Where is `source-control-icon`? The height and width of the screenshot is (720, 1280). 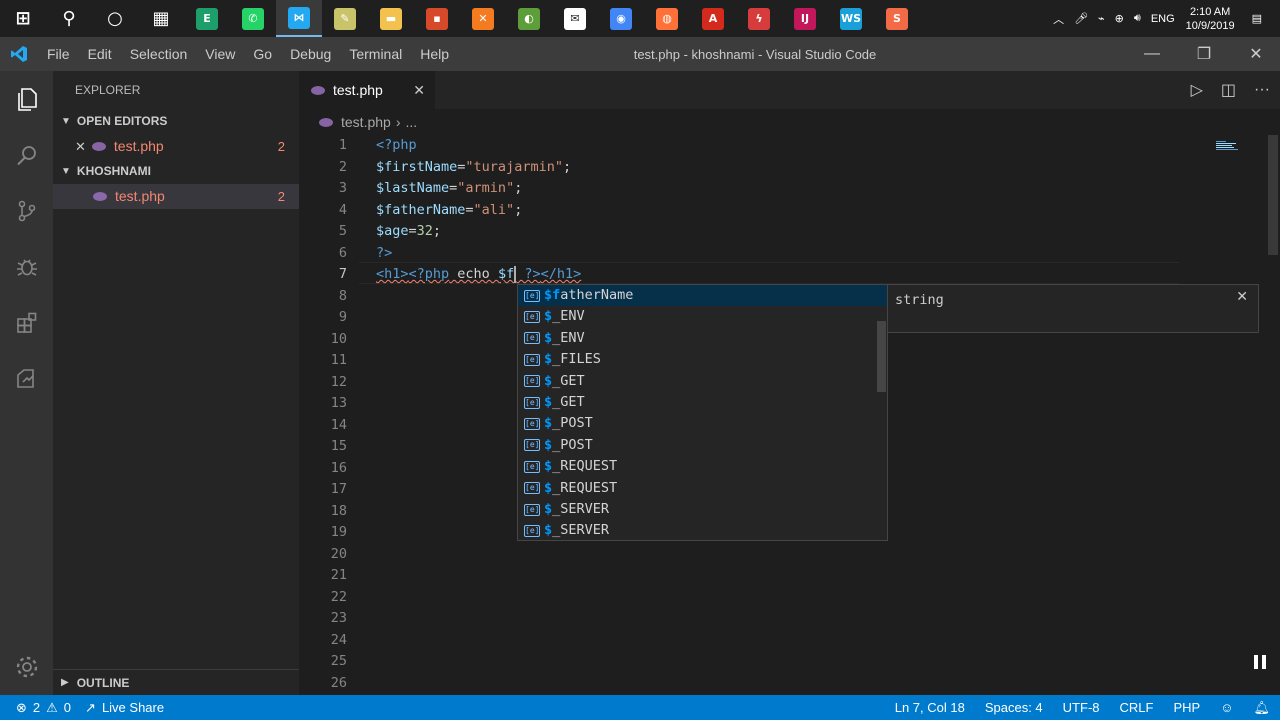
source-control-icon is located at coordinates (26, 211).